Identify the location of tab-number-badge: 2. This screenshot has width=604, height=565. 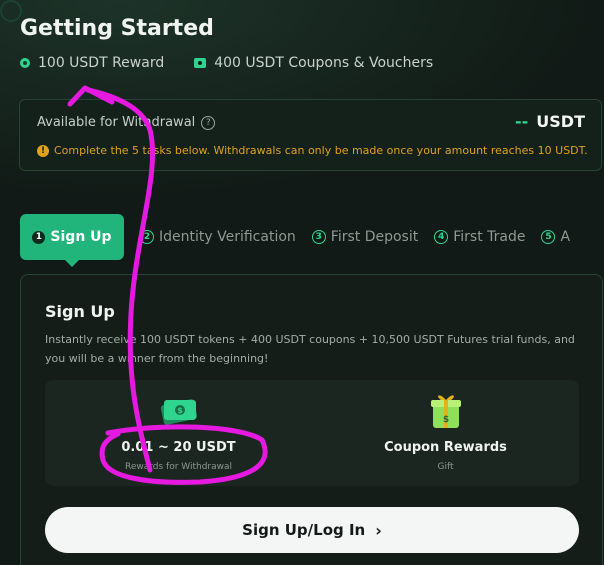
(147, 237).